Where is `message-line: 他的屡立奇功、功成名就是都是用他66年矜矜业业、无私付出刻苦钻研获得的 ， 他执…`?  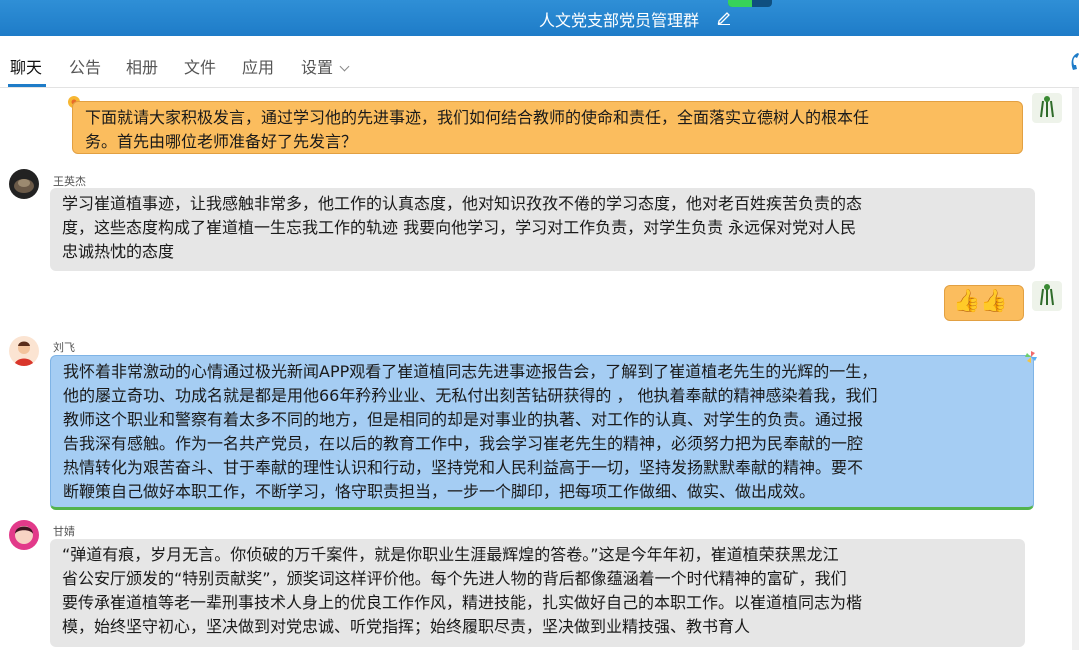
message-line: 他的屡立奇功、功成名就是都是用他66年矜矜业业、无私付出刻苦钻研获得的 ， 他执… is located at coordinates (470, 395).